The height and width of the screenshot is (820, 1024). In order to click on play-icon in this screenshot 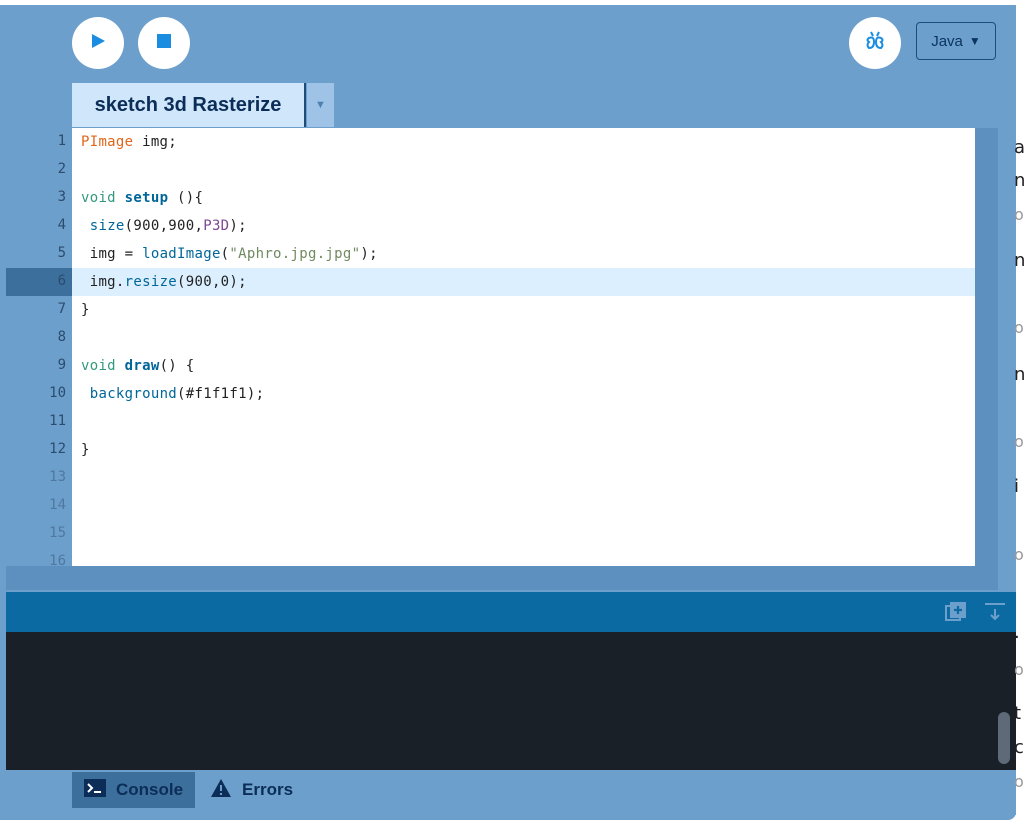, I will do `click(98, 43)`.